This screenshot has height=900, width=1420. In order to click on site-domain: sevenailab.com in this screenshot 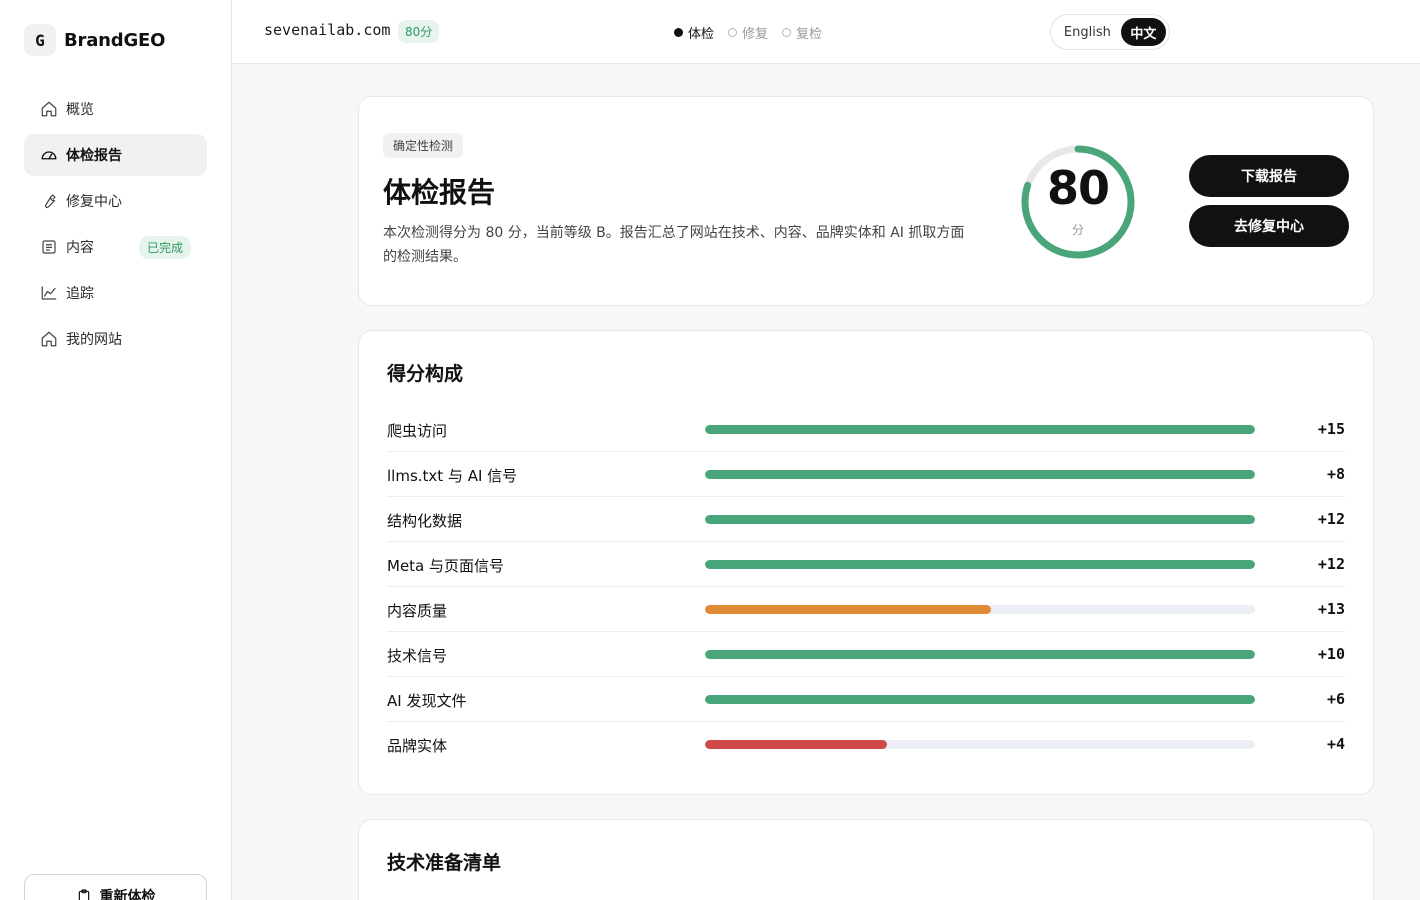, I will do `click(327, 30)`.